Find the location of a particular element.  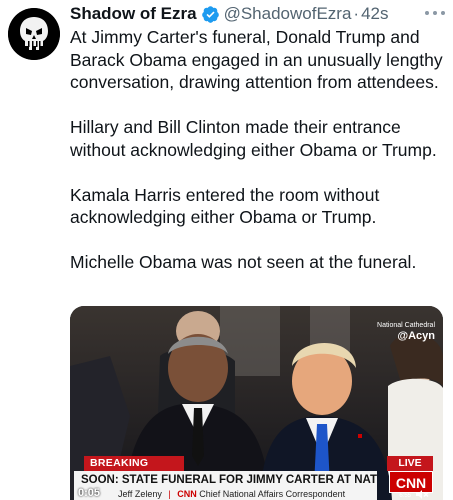

avatar is located at coordinates (34, 34).